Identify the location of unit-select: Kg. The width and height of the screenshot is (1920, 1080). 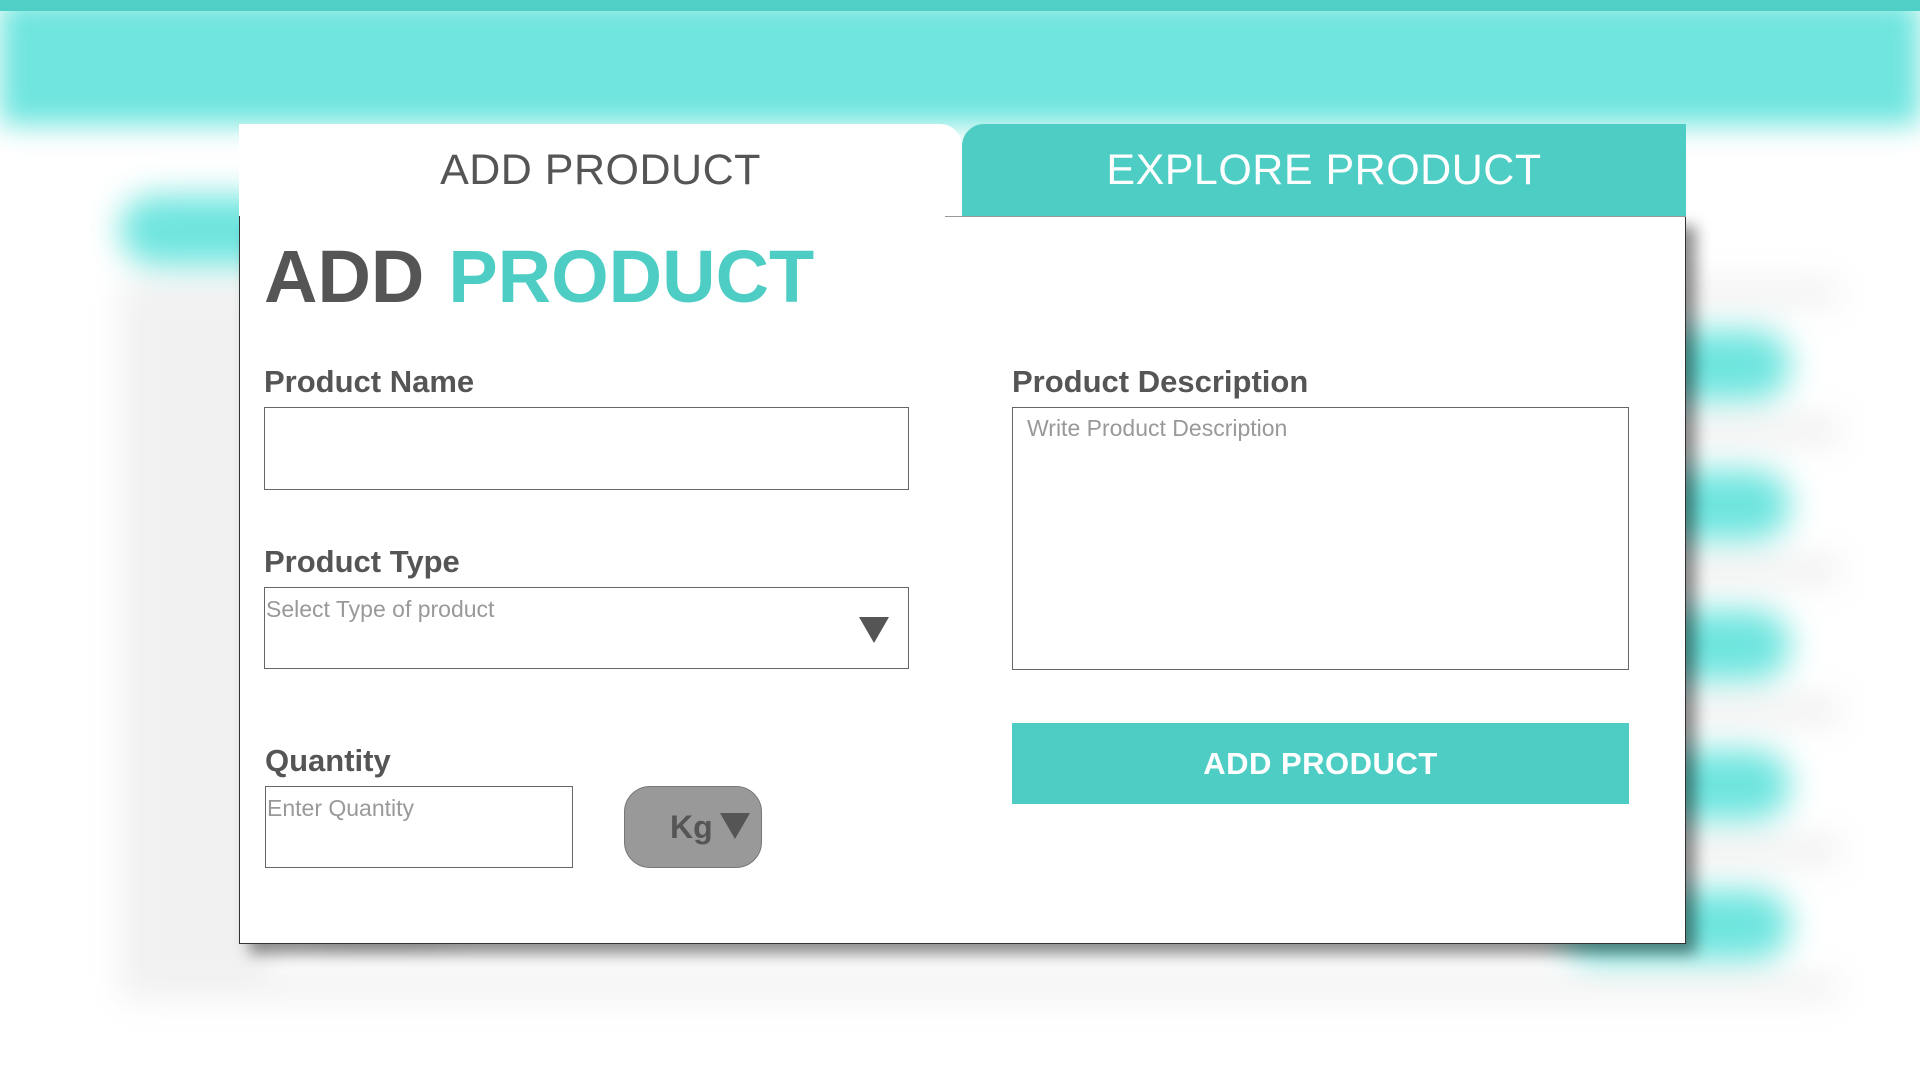
(693, 827).